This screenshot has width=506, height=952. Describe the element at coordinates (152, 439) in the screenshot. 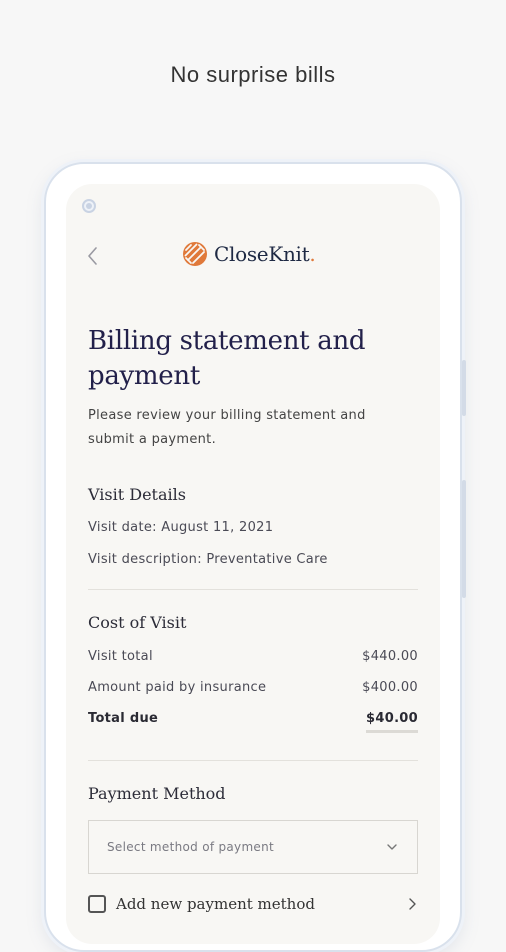

I see `page-subtitle-line2: submit a payment.` at that location.